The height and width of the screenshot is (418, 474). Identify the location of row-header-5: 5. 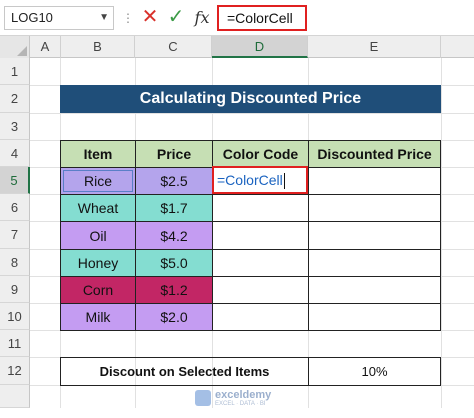
(15, 180).